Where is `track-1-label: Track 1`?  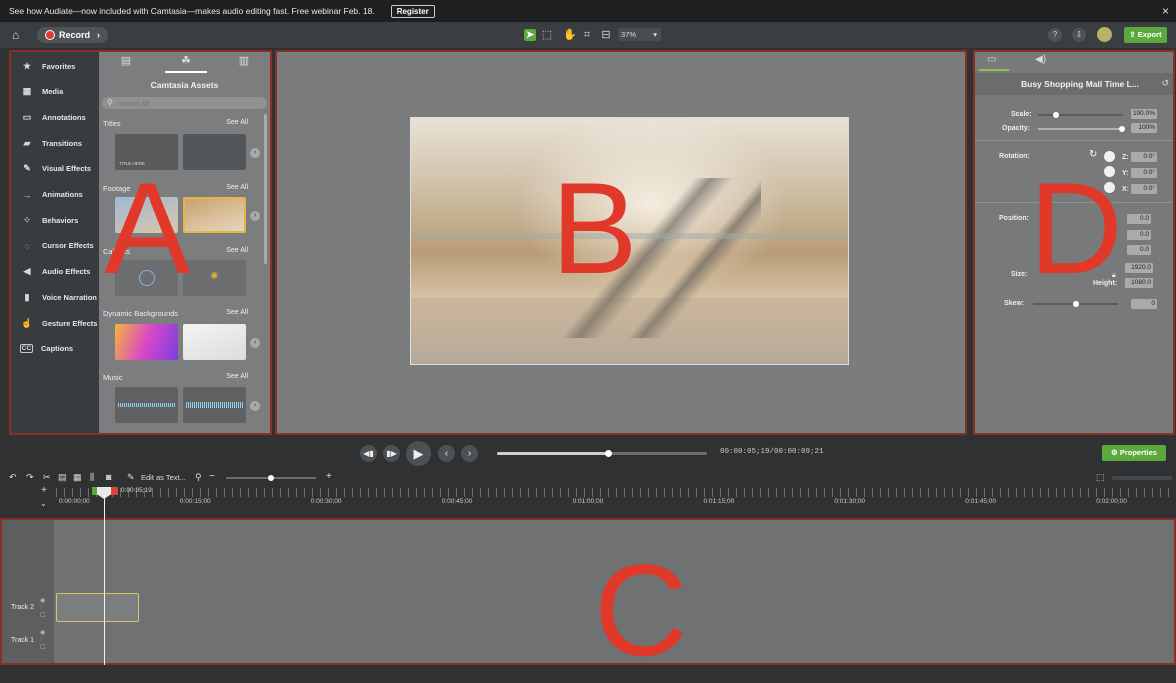 track-1-label: Track 1 is located at coordinates (22, 640).